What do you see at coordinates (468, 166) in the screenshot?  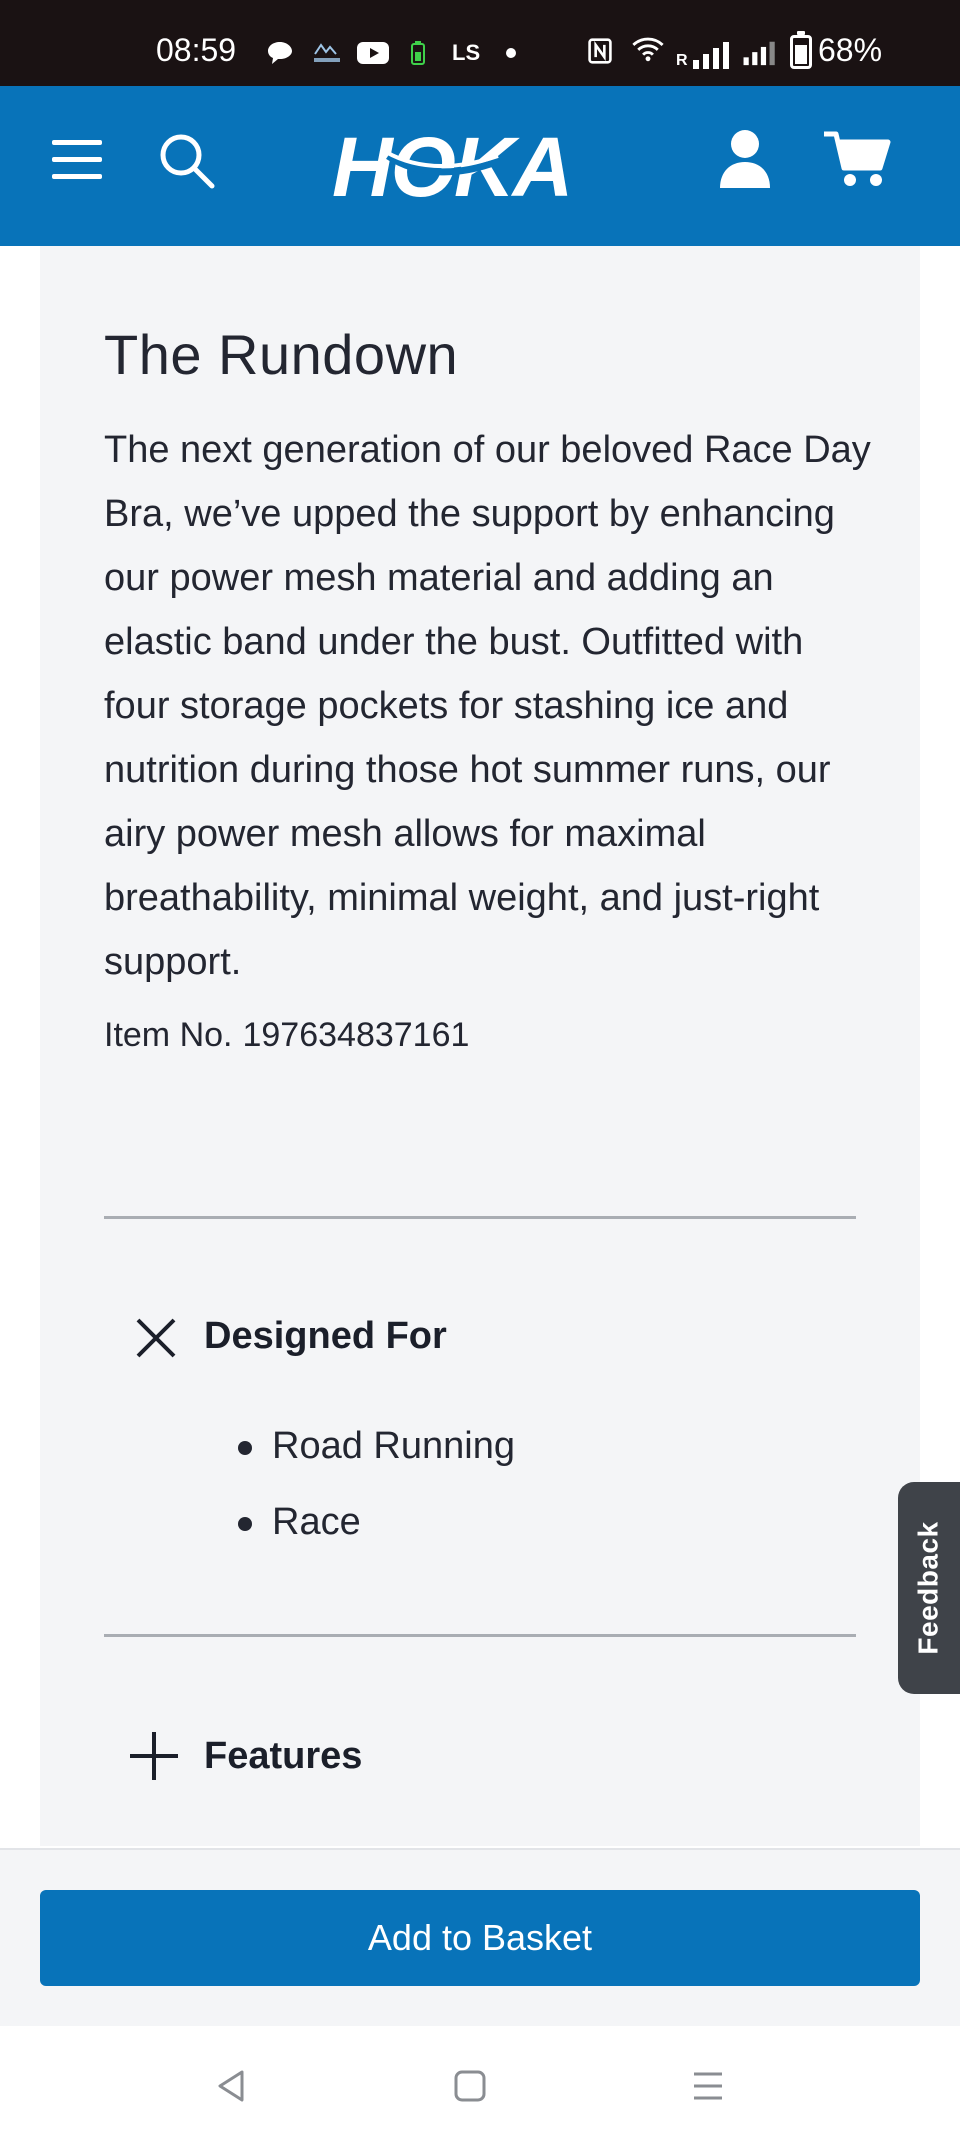 I see `brand-logo: HOKA` at bounding box center [468, 166].